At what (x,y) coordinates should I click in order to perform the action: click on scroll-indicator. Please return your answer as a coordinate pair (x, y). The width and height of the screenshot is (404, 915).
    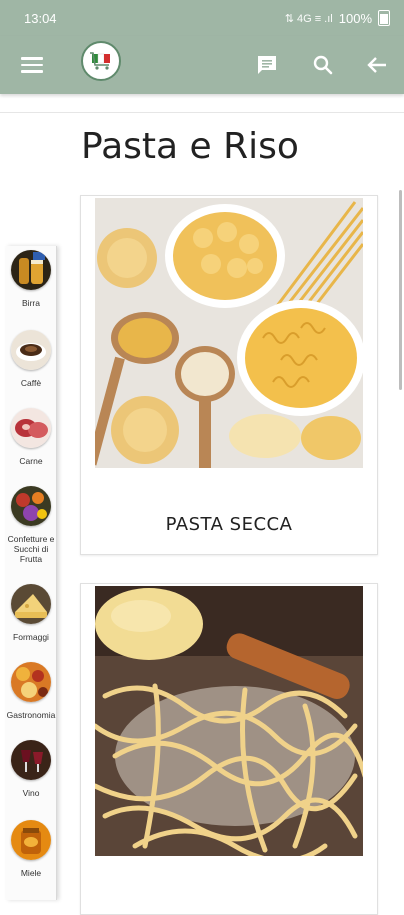
    Looking at the image, I should click on (400, 290).